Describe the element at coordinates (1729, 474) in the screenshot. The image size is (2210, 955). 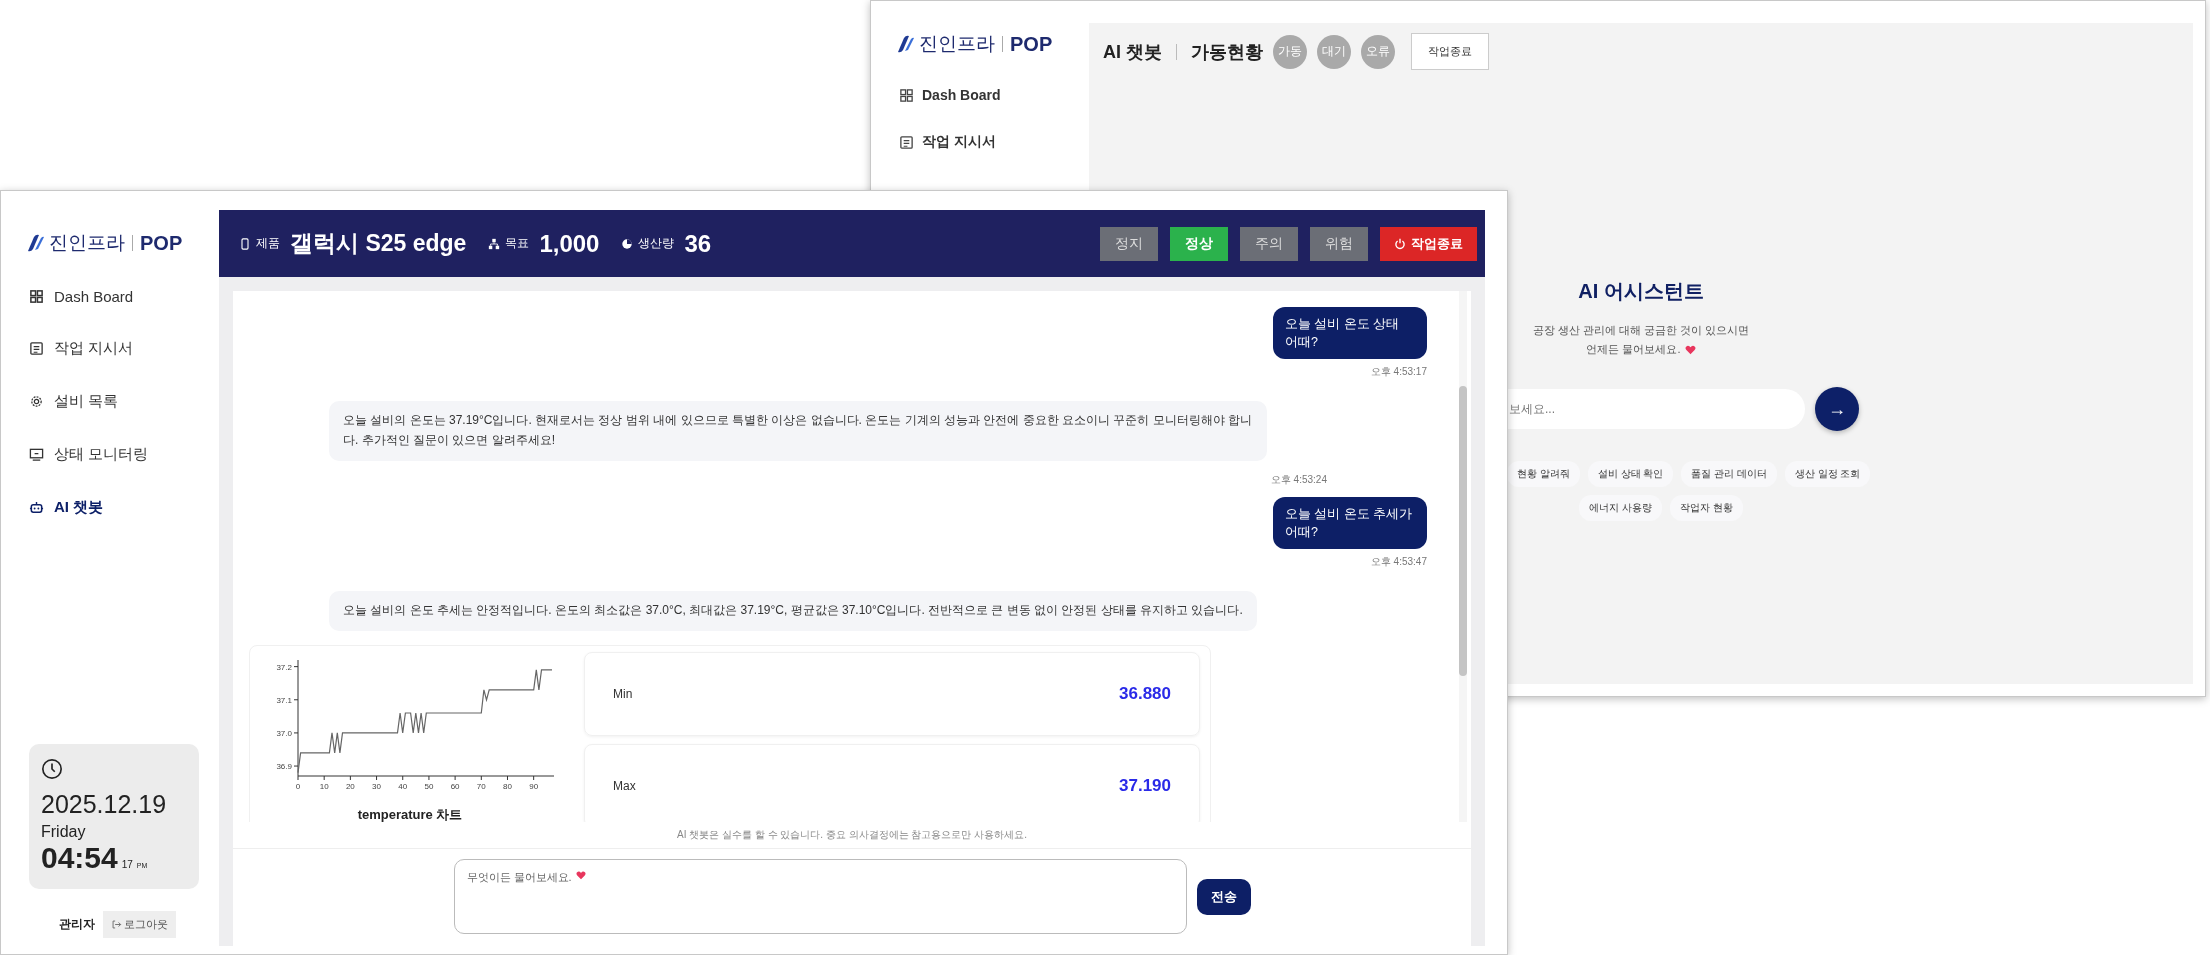
I see `suggestion-chip: 품질 관리 데이터` at that location.